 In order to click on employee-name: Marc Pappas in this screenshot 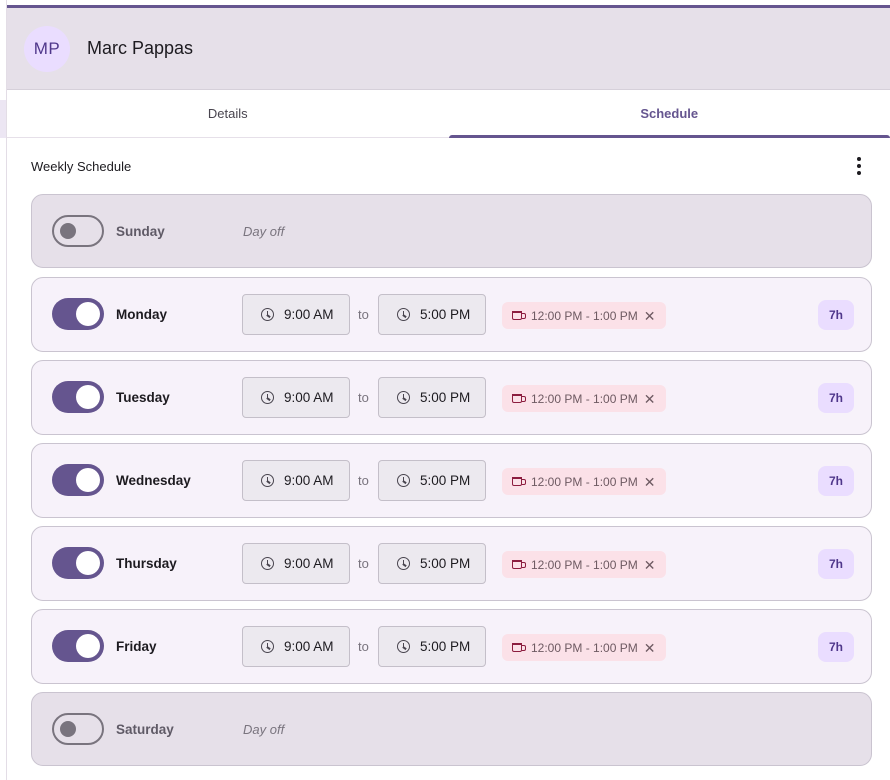, I will do `click(140, 48)`.